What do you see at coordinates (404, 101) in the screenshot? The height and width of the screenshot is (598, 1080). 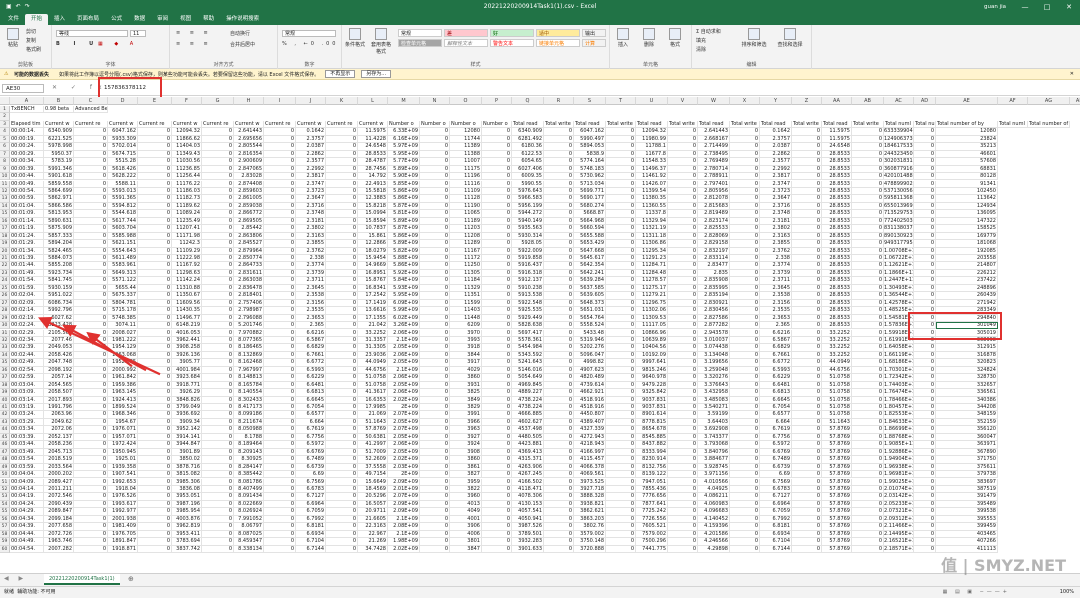 I see `column-header: M` at bounding box center [404, 101].